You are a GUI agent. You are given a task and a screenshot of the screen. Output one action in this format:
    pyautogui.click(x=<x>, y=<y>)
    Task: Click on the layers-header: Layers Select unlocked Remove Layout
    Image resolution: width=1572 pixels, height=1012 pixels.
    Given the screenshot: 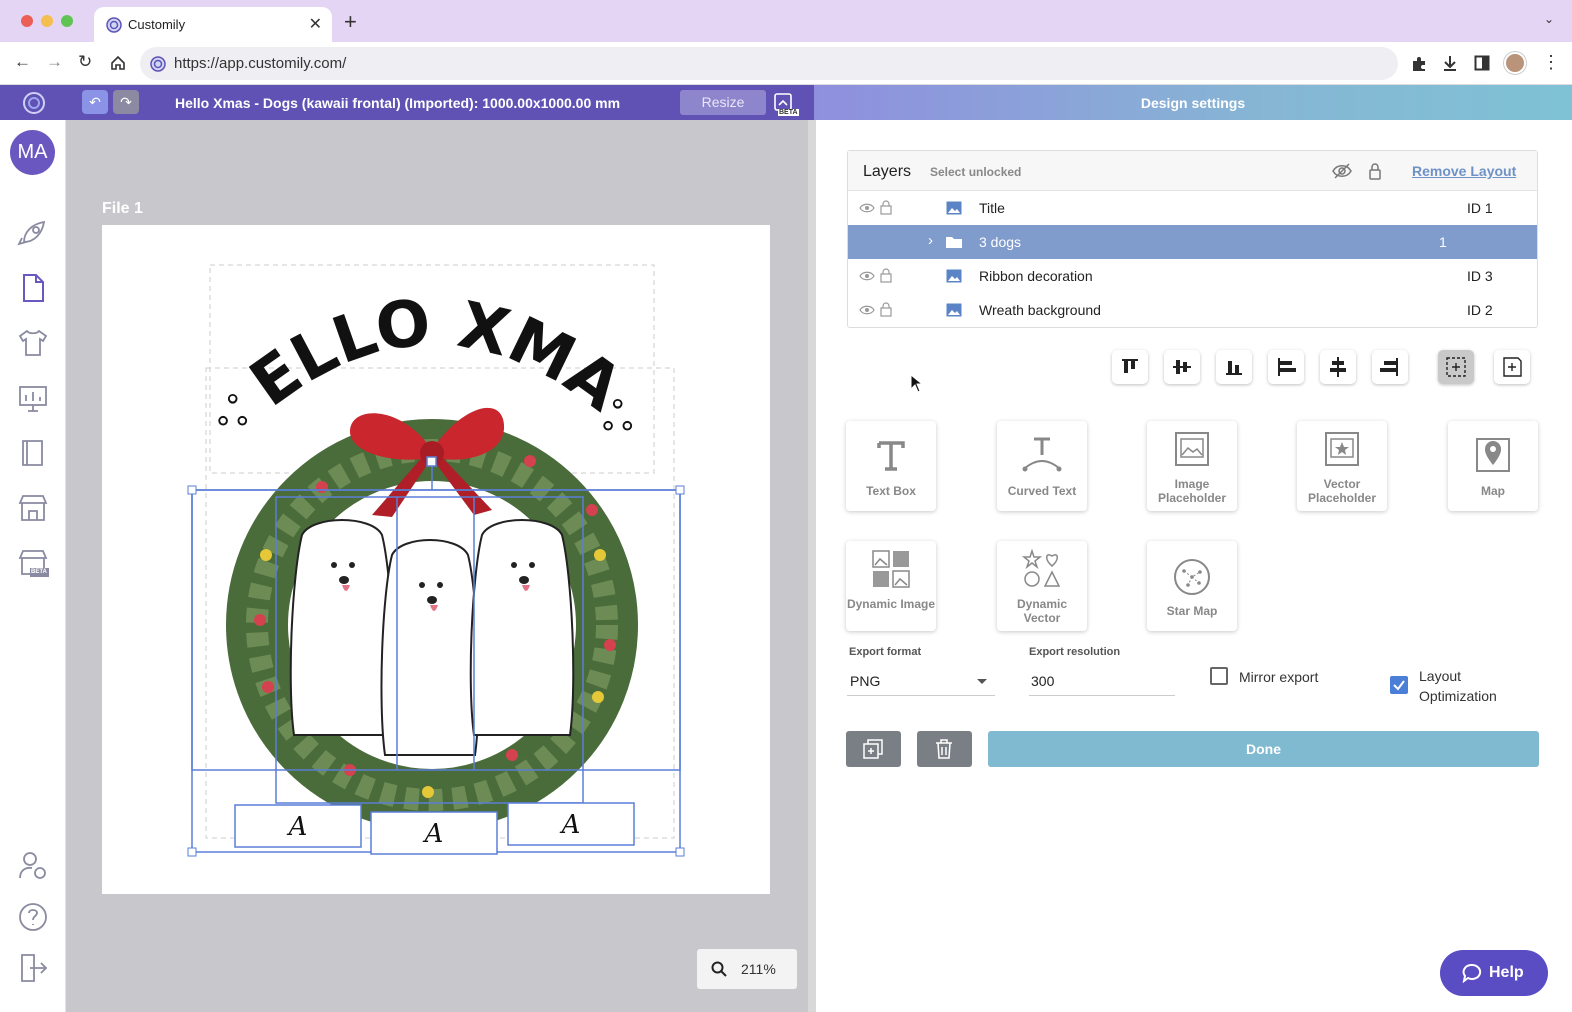 What is the action you would take?
    pyautogui.click(x=1192, y=171)
    